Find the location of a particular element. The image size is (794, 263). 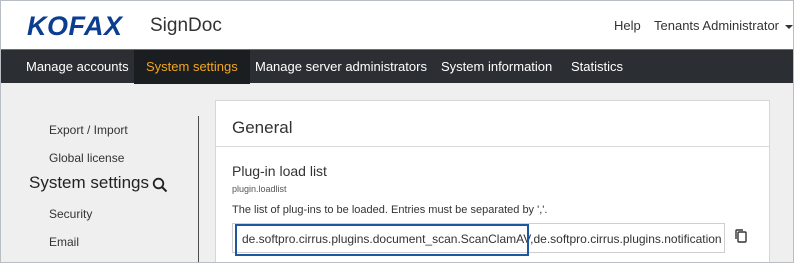

search-icon is located at coordinates (160, 185).